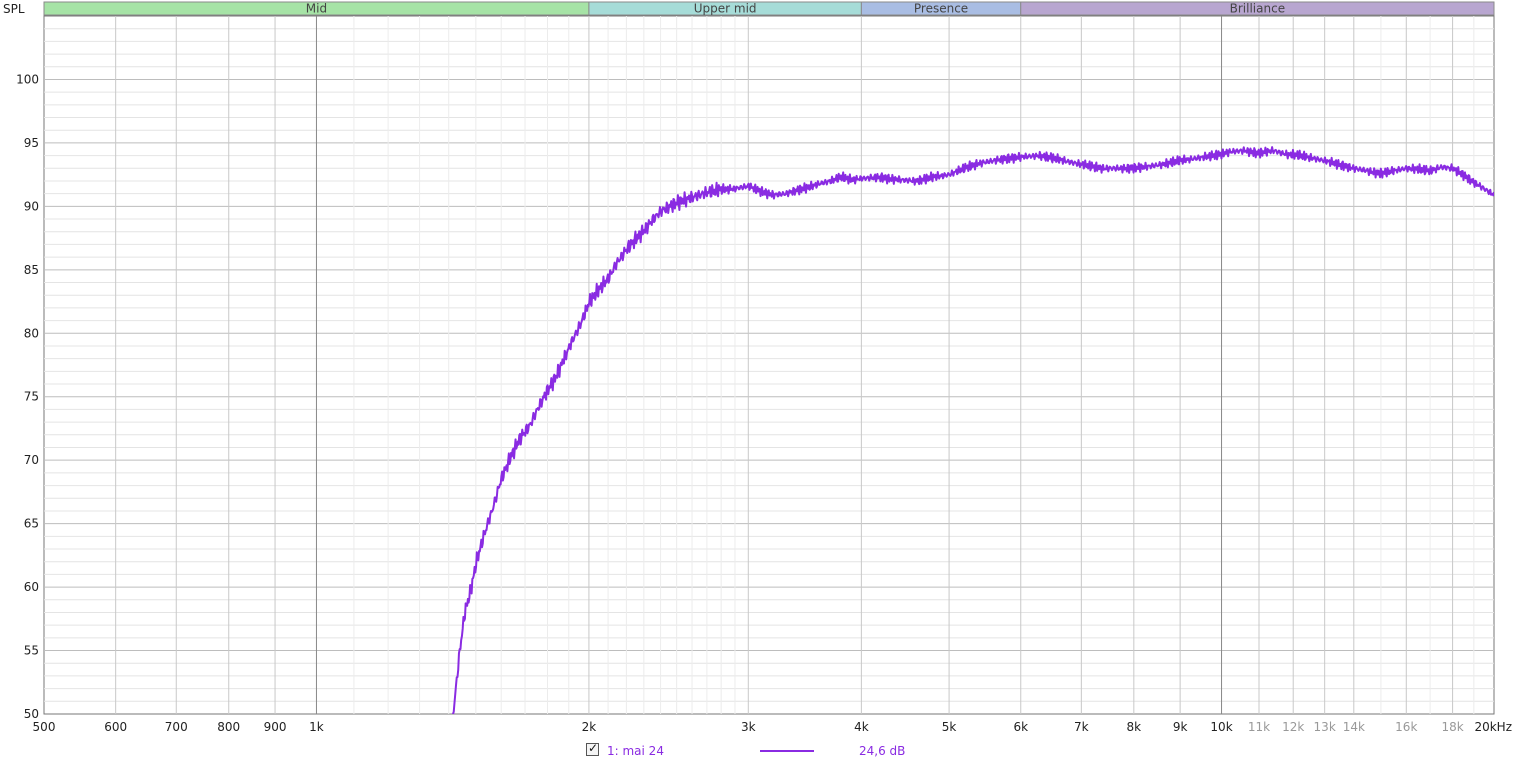  Describe the element at coordinates (316, 9) in the screenshot. I see `band-label: Mid` at that location.